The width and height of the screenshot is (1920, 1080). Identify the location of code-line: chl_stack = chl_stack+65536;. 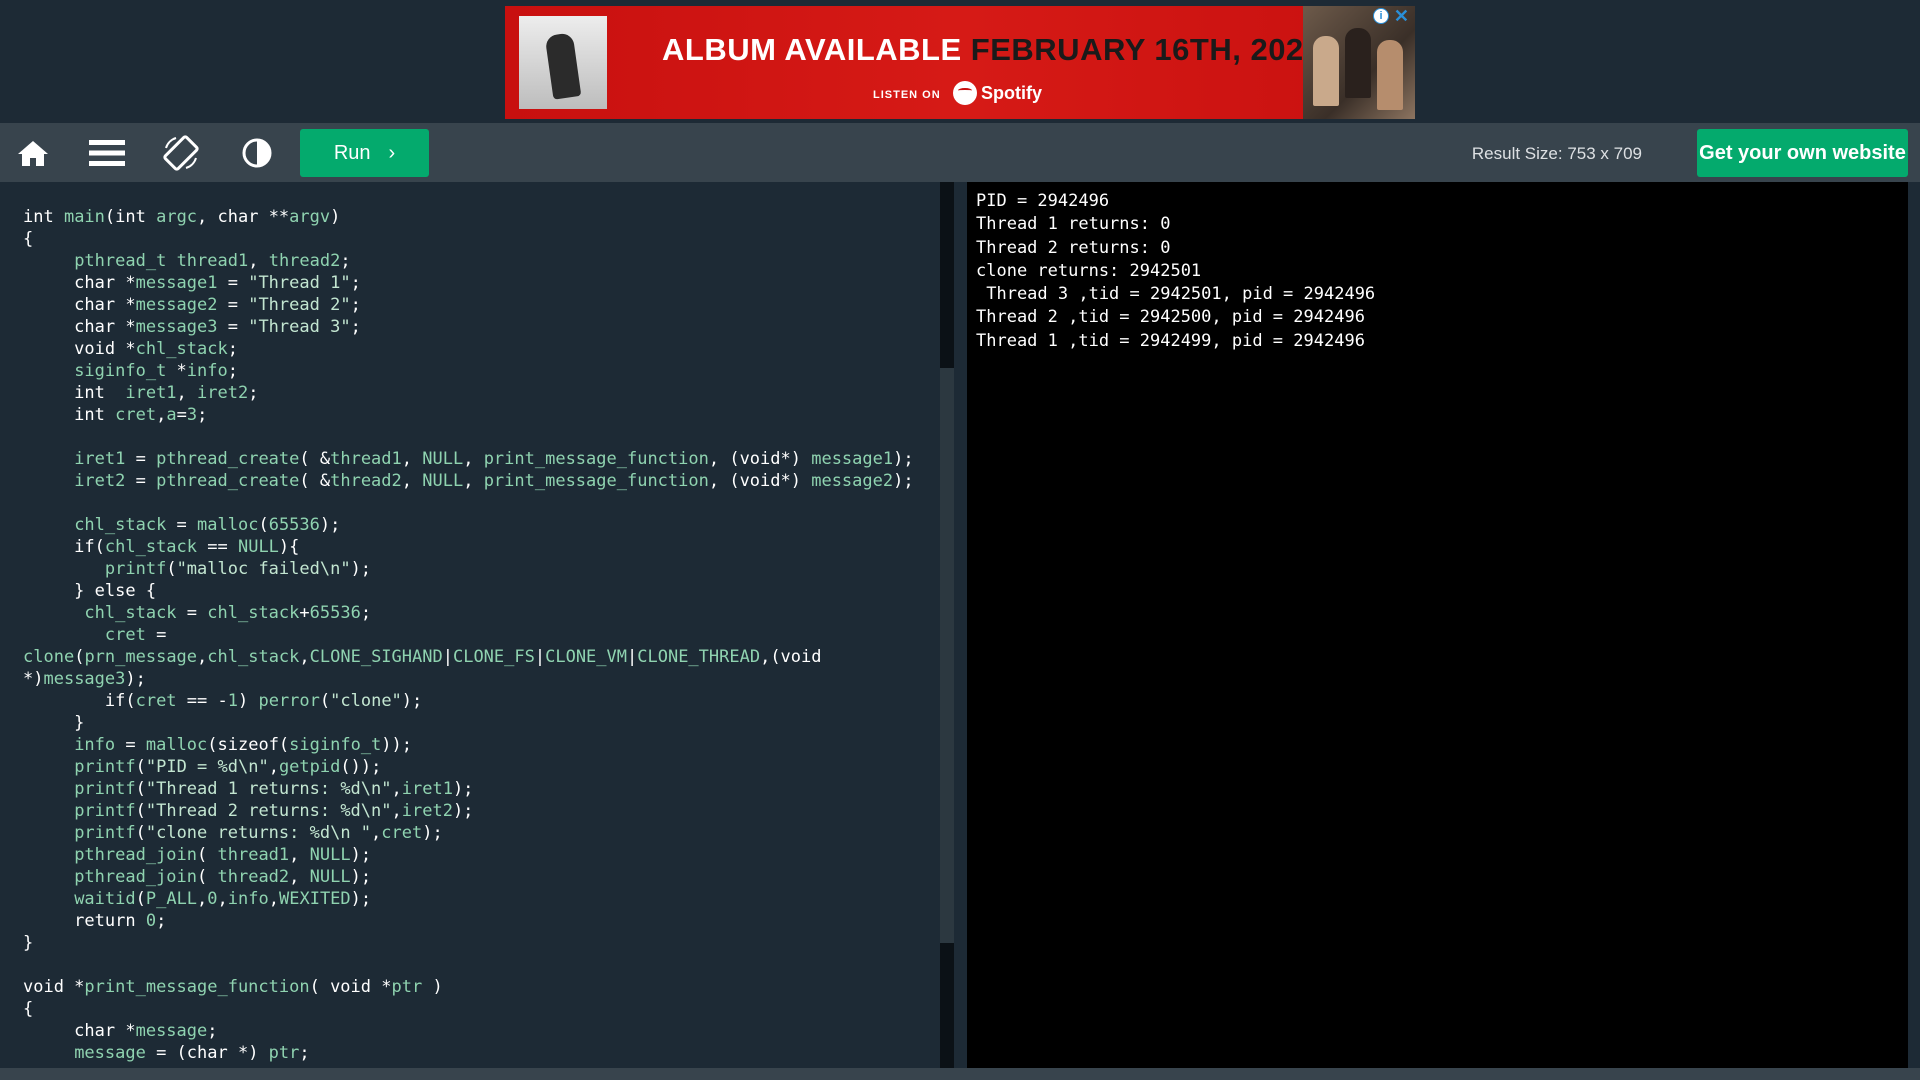
(228, 613).